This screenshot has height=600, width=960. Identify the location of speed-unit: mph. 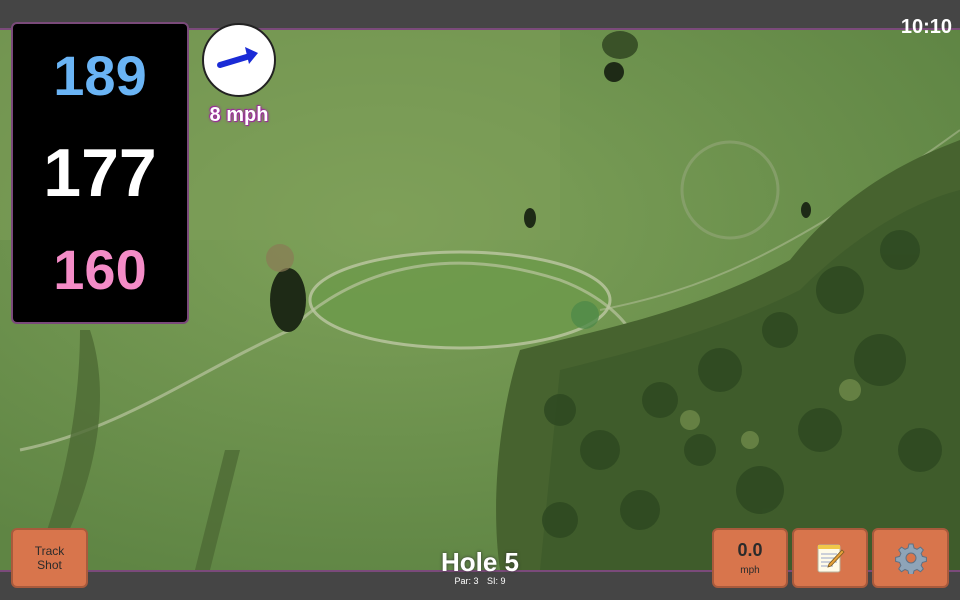
(750, 570).